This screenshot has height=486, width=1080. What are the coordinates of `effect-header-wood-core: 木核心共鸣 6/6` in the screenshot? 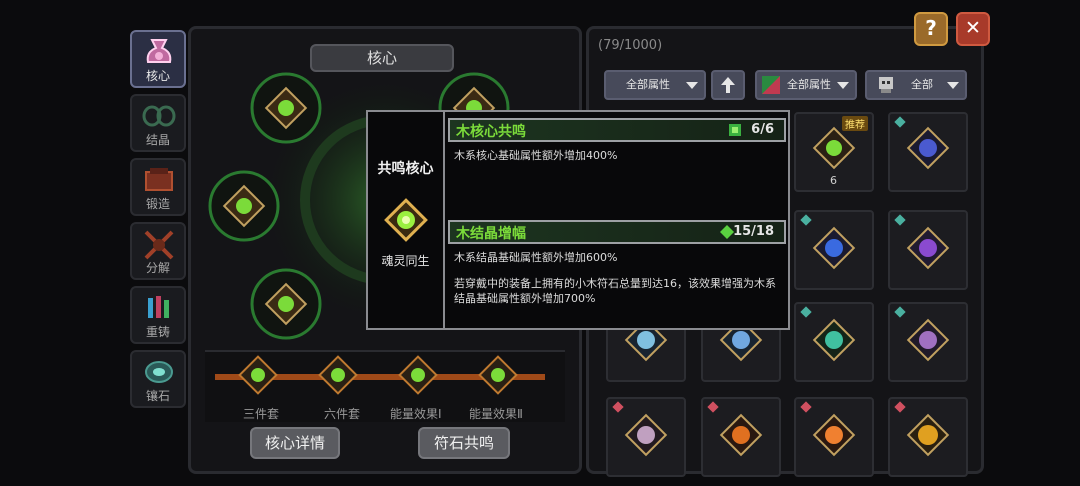 It's located at (617, 130).